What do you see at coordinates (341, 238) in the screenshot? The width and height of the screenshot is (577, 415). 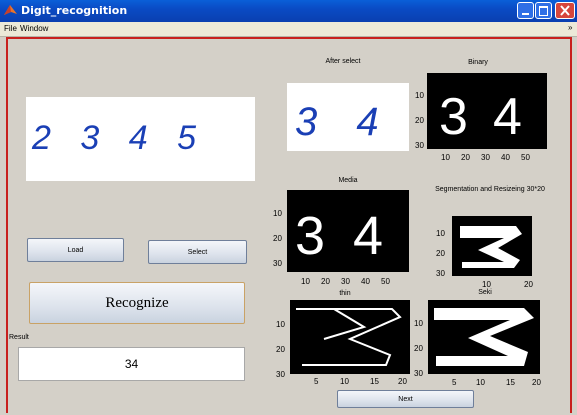 I see `media-plot: 3 4 10 20 30 10 20 30 40 50` at bounding box center [341, 238].